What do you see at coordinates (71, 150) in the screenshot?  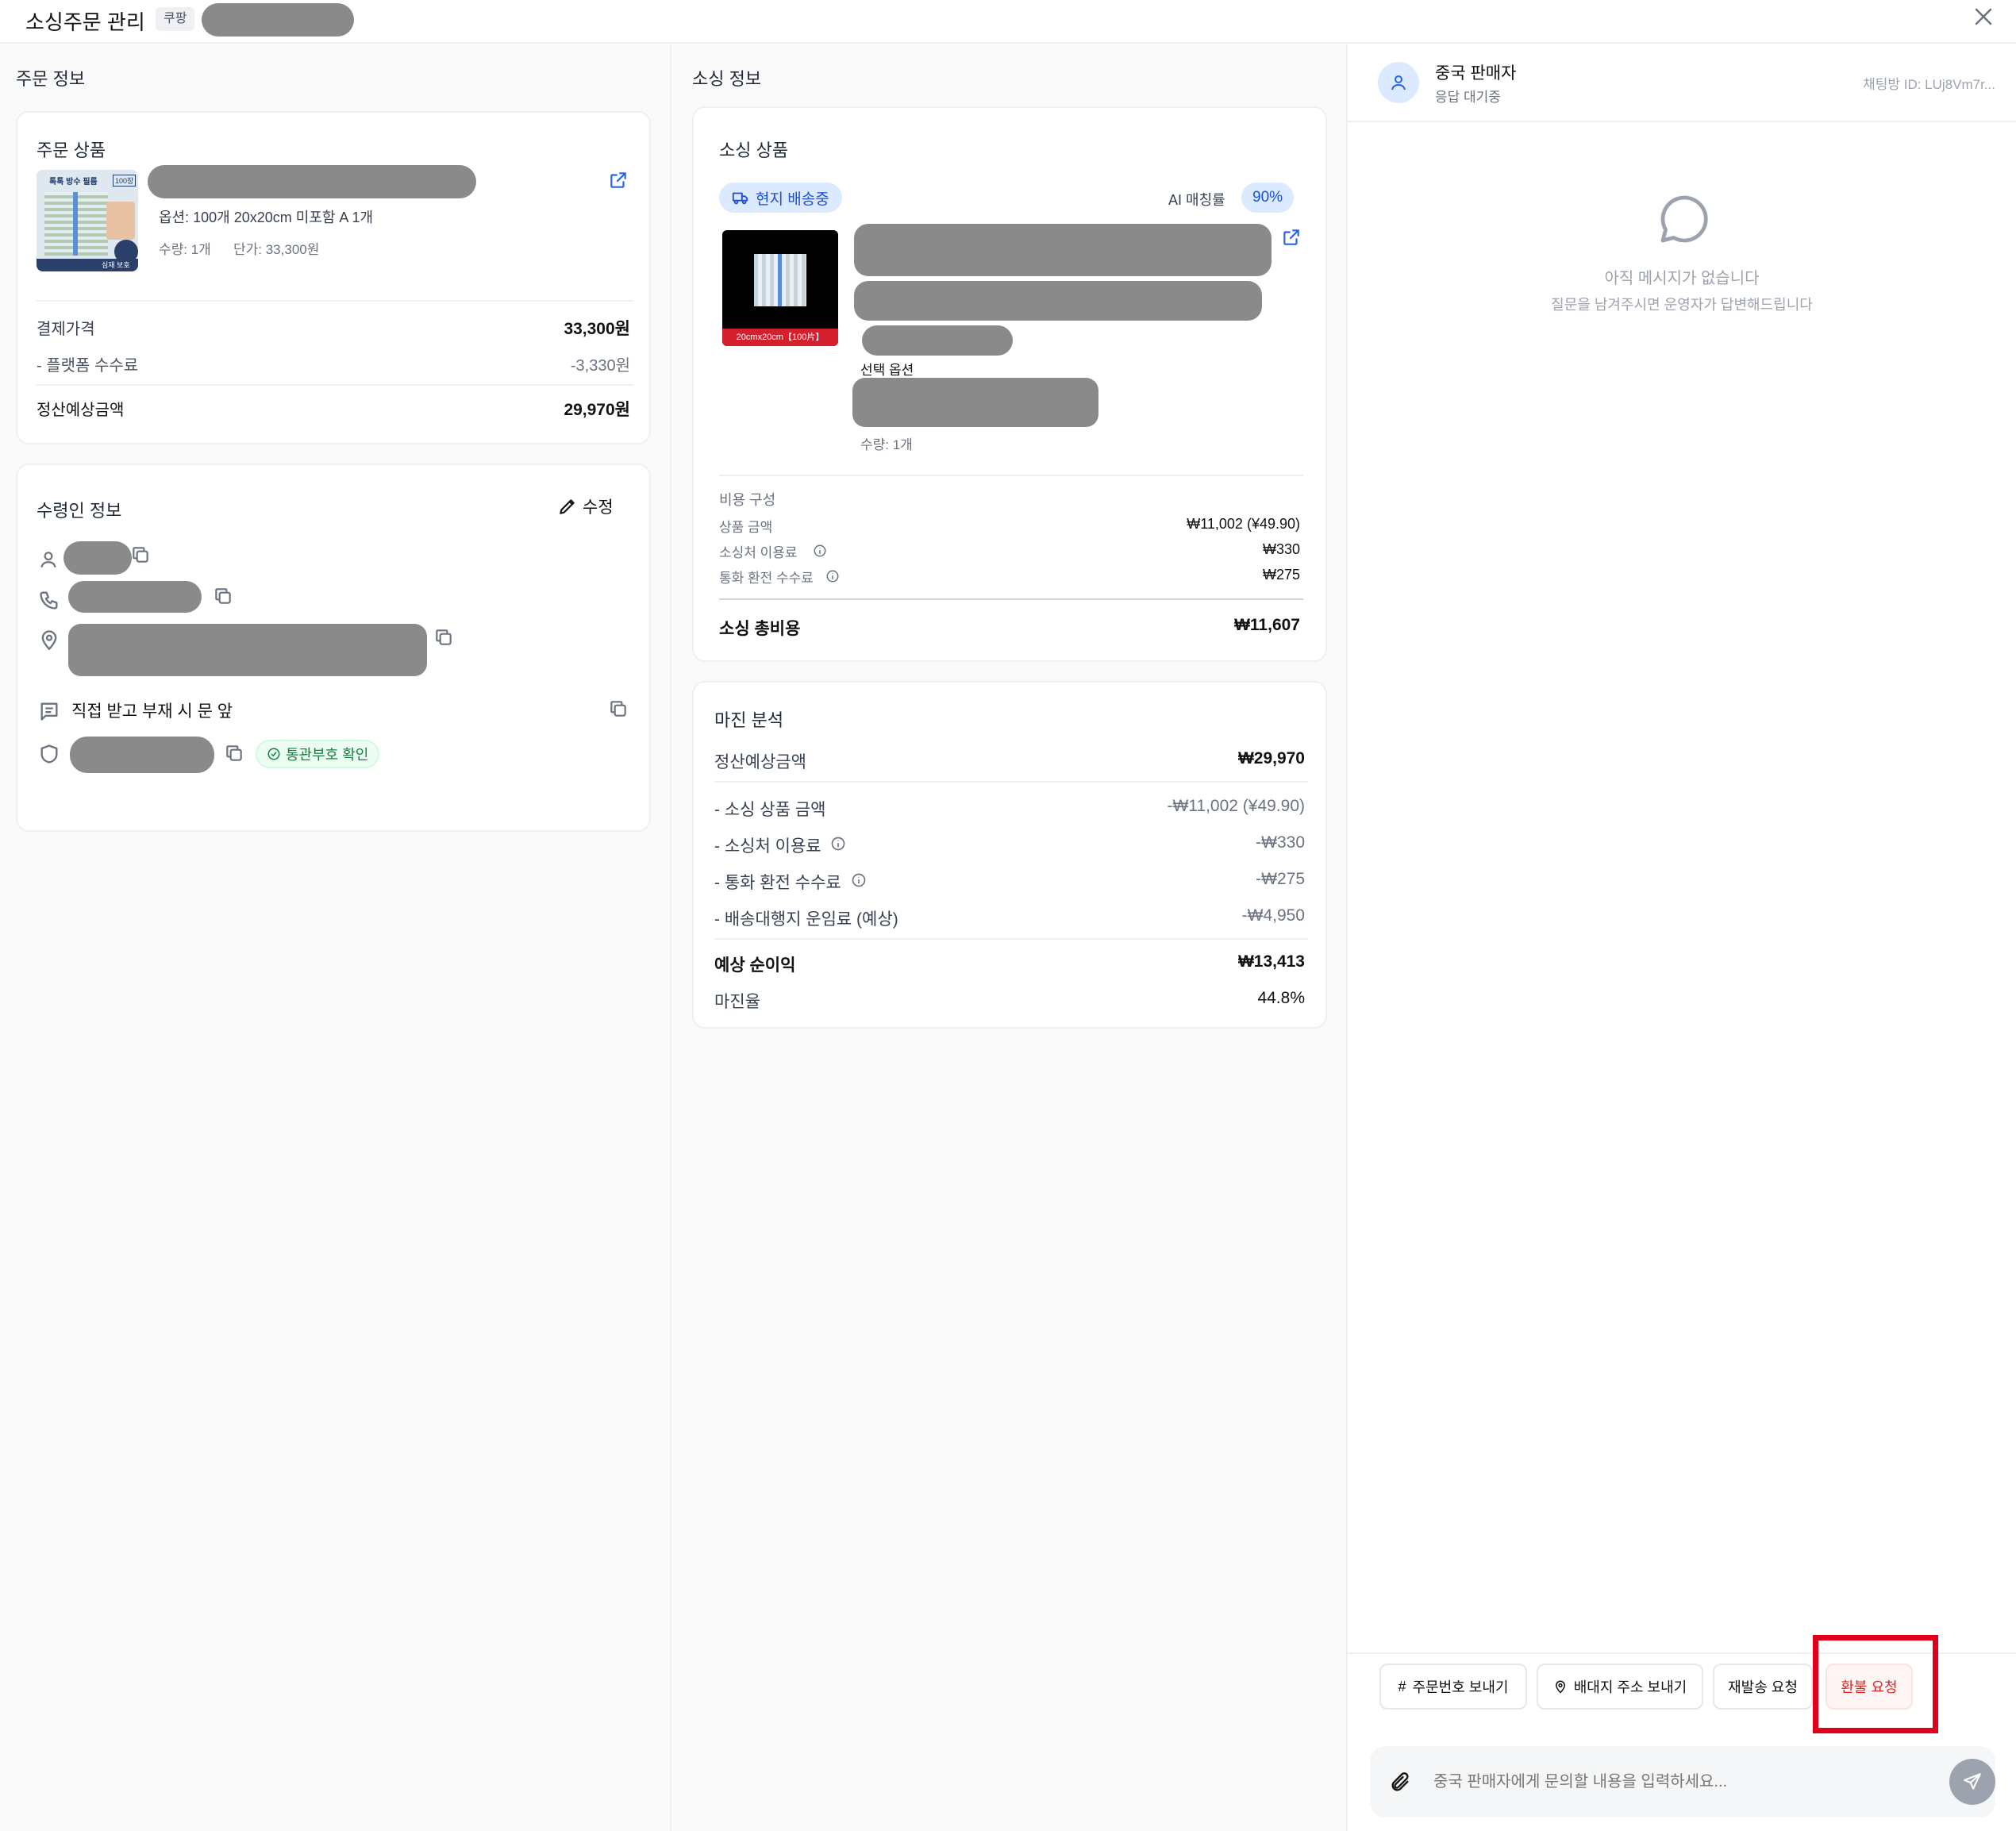 I see `order-product-title: 주문 상품` at bounding box center [71, 150].